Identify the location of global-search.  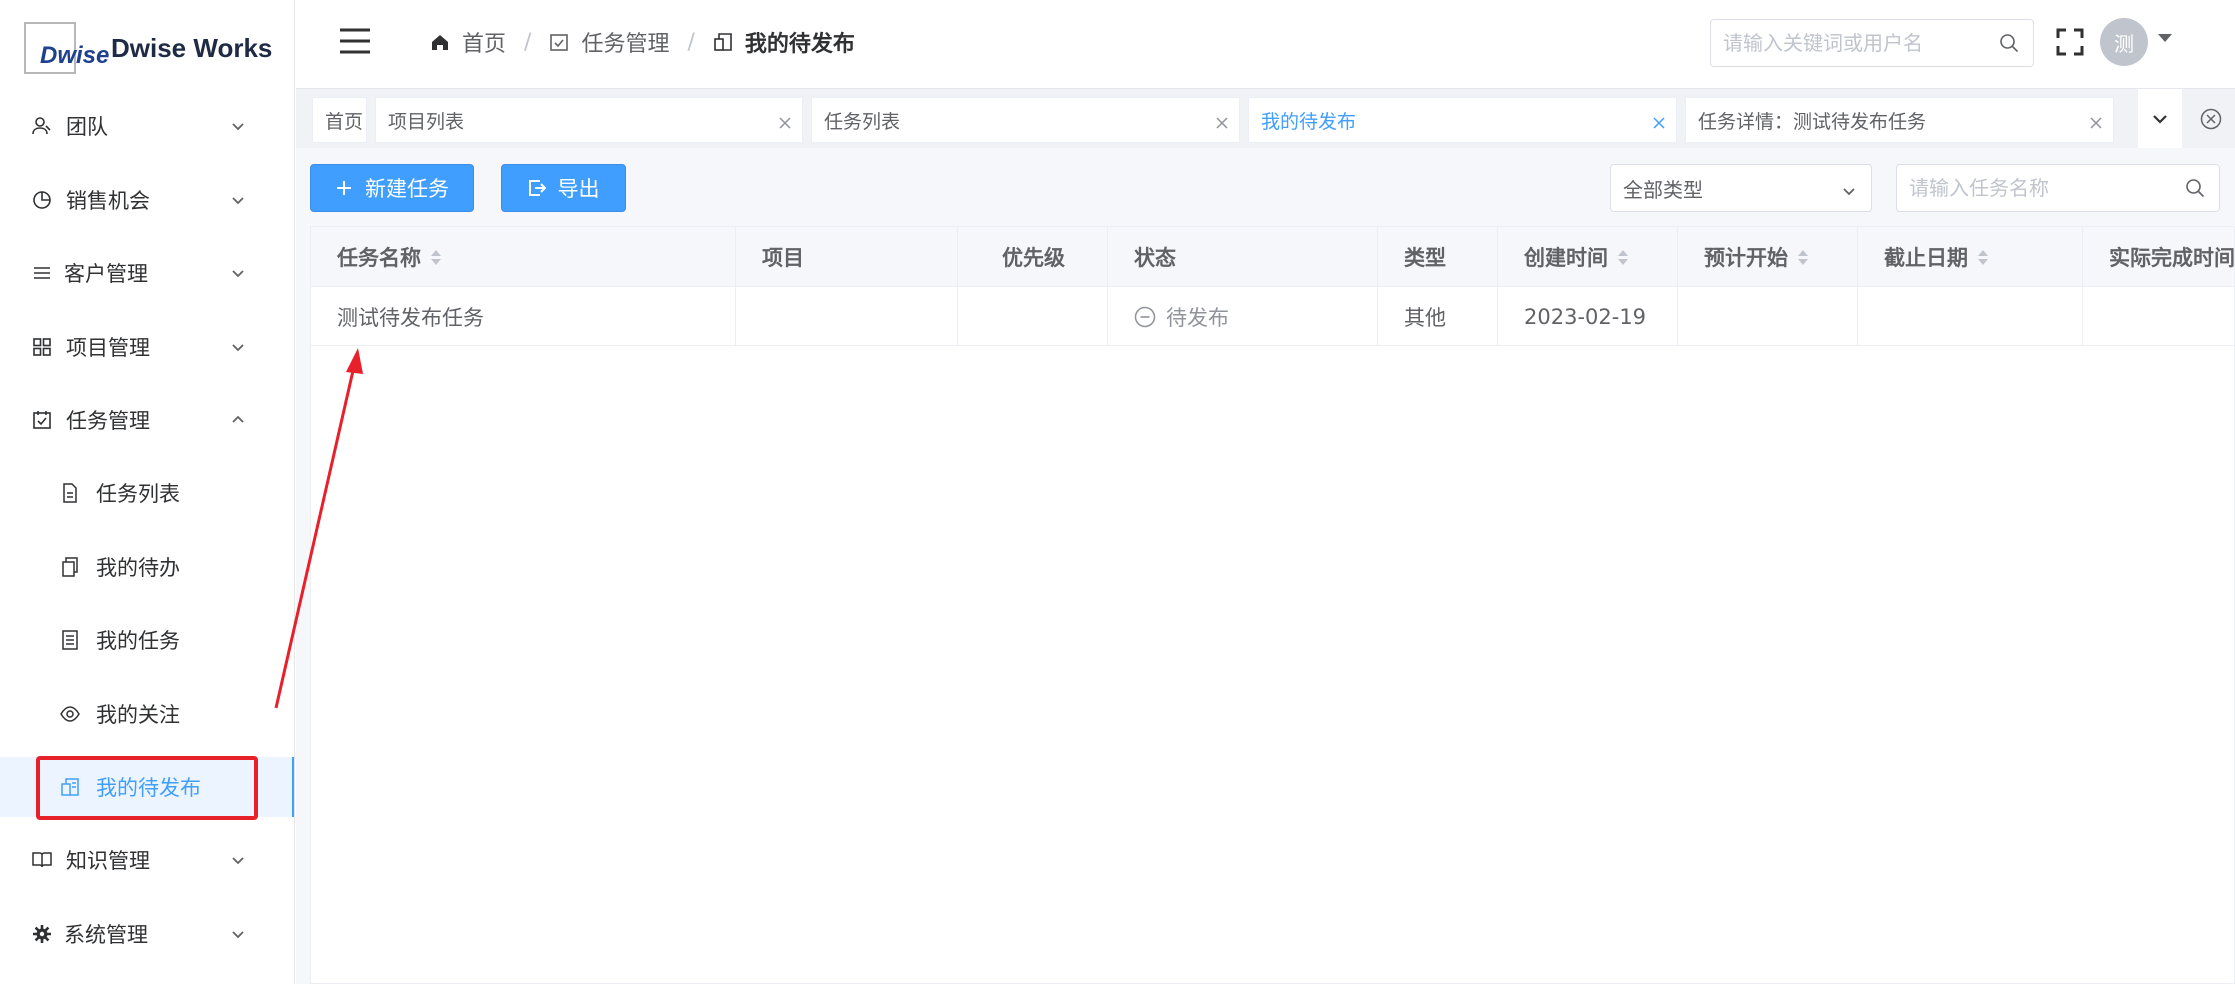
(1872, 43).